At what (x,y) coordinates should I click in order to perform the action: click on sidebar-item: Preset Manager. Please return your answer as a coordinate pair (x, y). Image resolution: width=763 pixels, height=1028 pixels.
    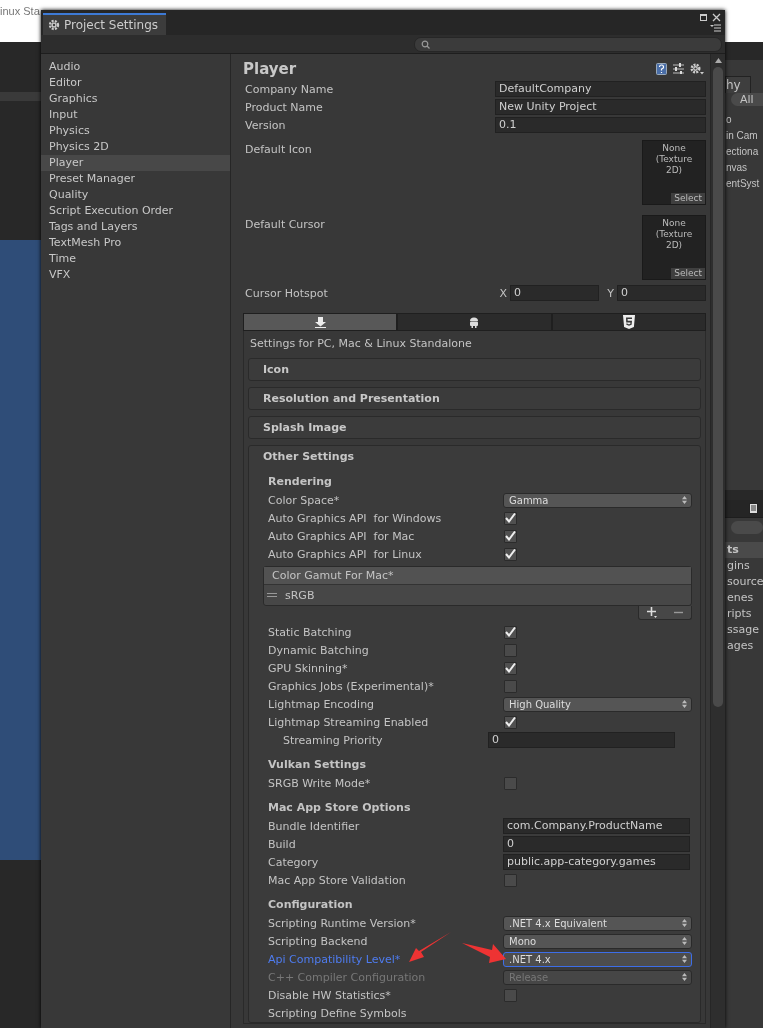
    Looking at the image, I should click on (135, 179).